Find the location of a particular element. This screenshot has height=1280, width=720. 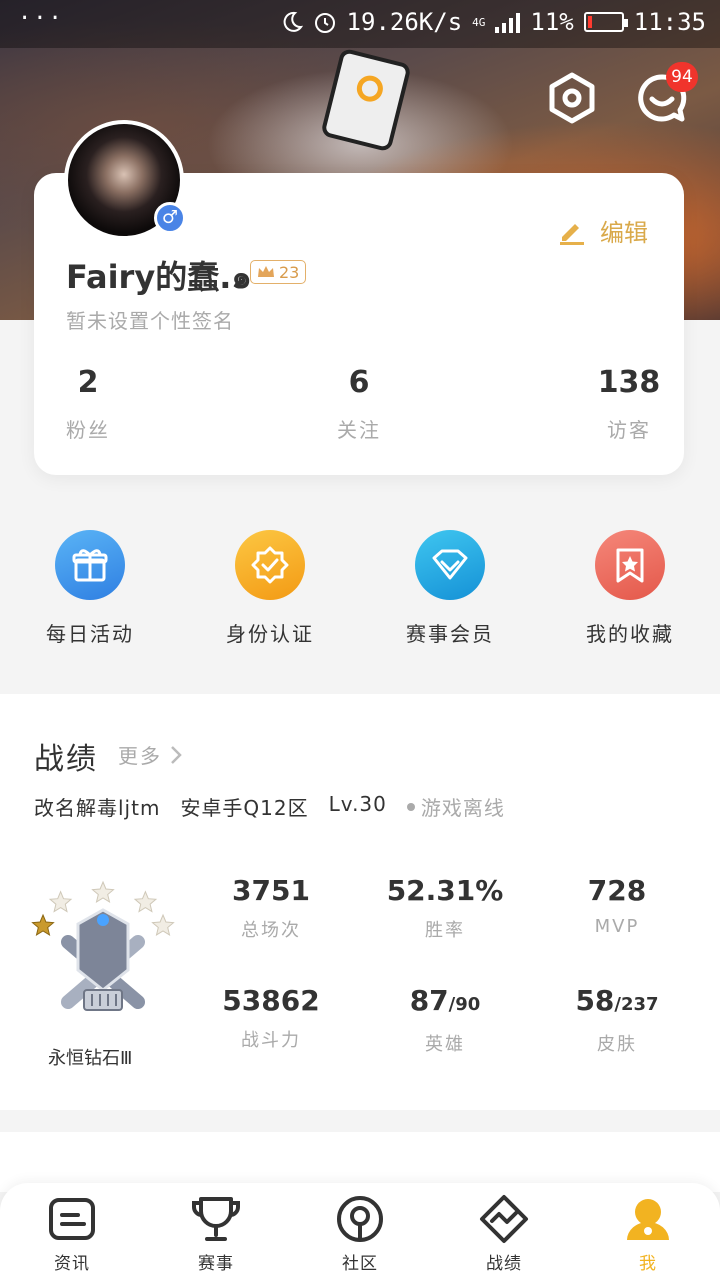

favorites-button: 我的收藏 is located at coordinates (630, 588).